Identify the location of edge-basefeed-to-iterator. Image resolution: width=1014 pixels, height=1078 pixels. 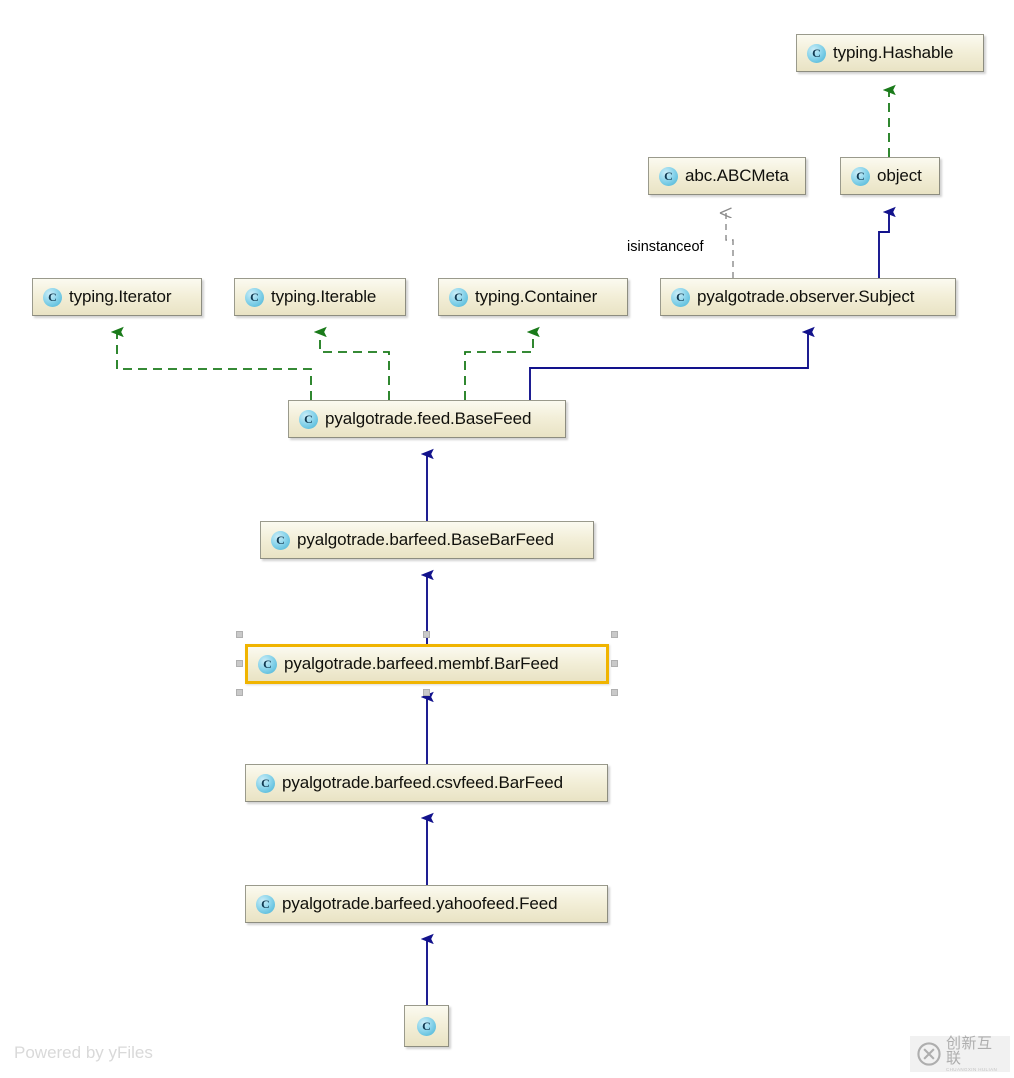
(214, 366).